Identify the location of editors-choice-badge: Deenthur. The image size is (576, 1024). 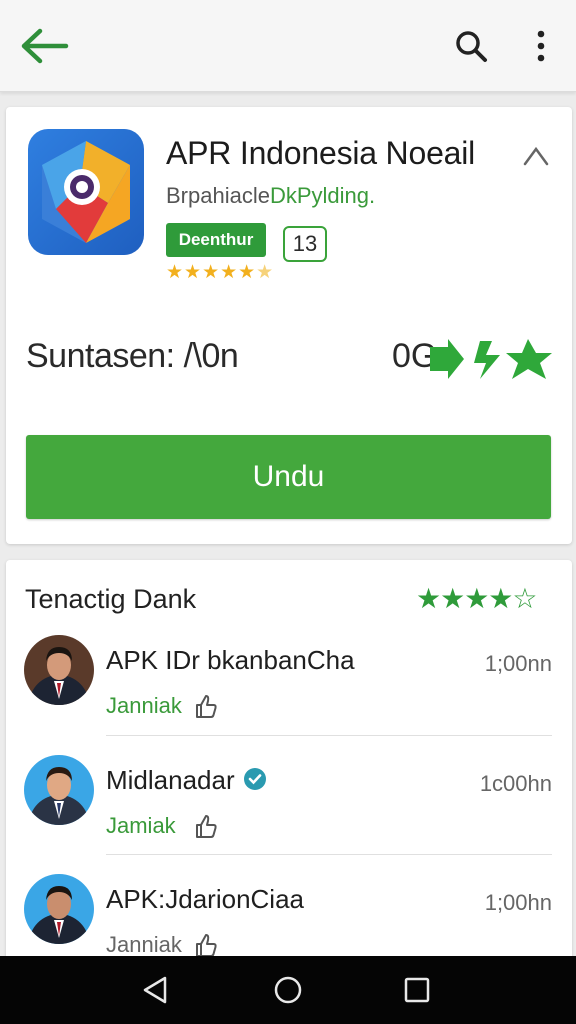
(216, 240).